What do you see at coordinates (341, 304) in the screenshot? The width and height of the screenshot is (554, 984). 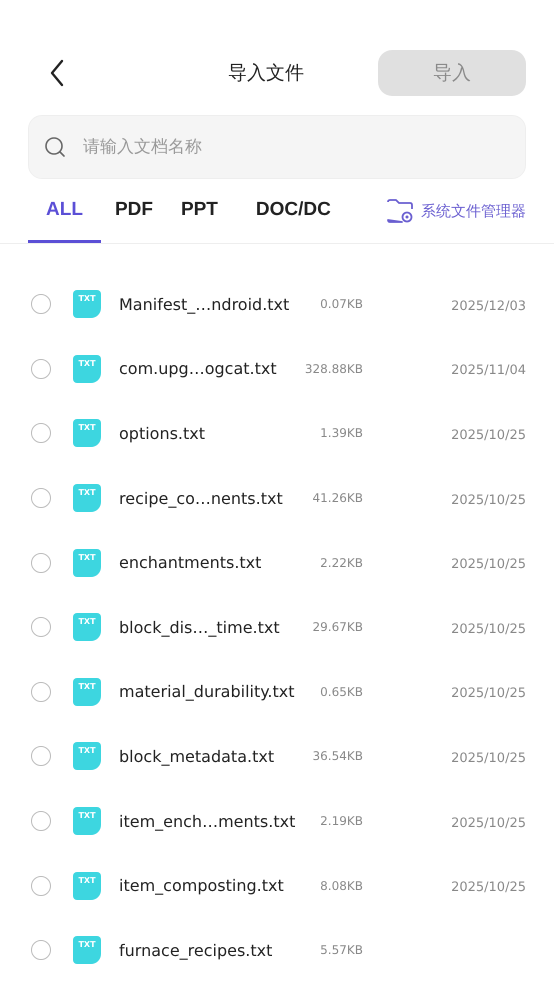 I see `file-size: 0.07KB` at bounding box center [341, 304].